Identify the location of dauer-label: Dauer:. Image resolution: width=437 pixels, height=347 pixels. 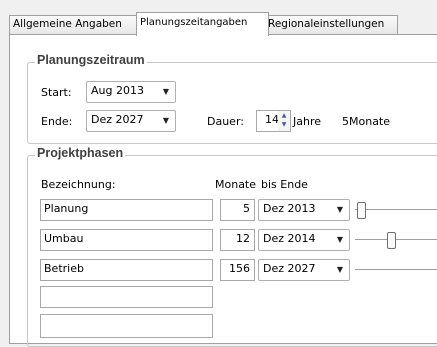
(225, 121).